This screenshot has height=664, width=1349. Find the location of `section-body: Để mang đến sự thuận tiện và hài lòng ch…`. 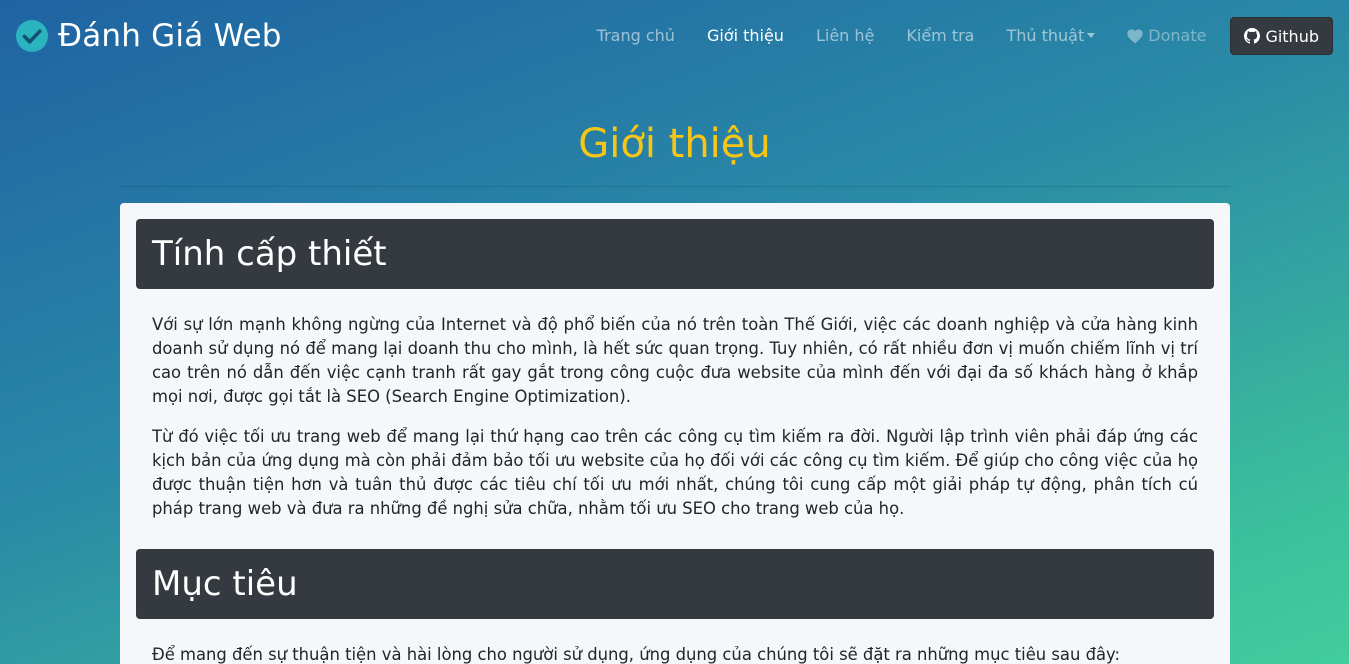

section-body: Để mang đến sự thuận tiện và hài lòng ch… is located at coordinates (675, 641).